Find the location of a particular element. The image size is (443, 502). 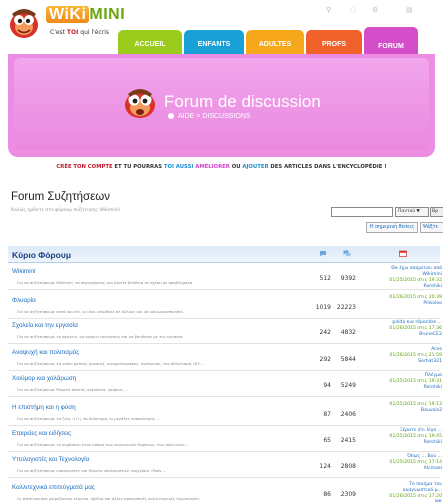

posts-bubbles-icon is located at coordinates (347, 253).